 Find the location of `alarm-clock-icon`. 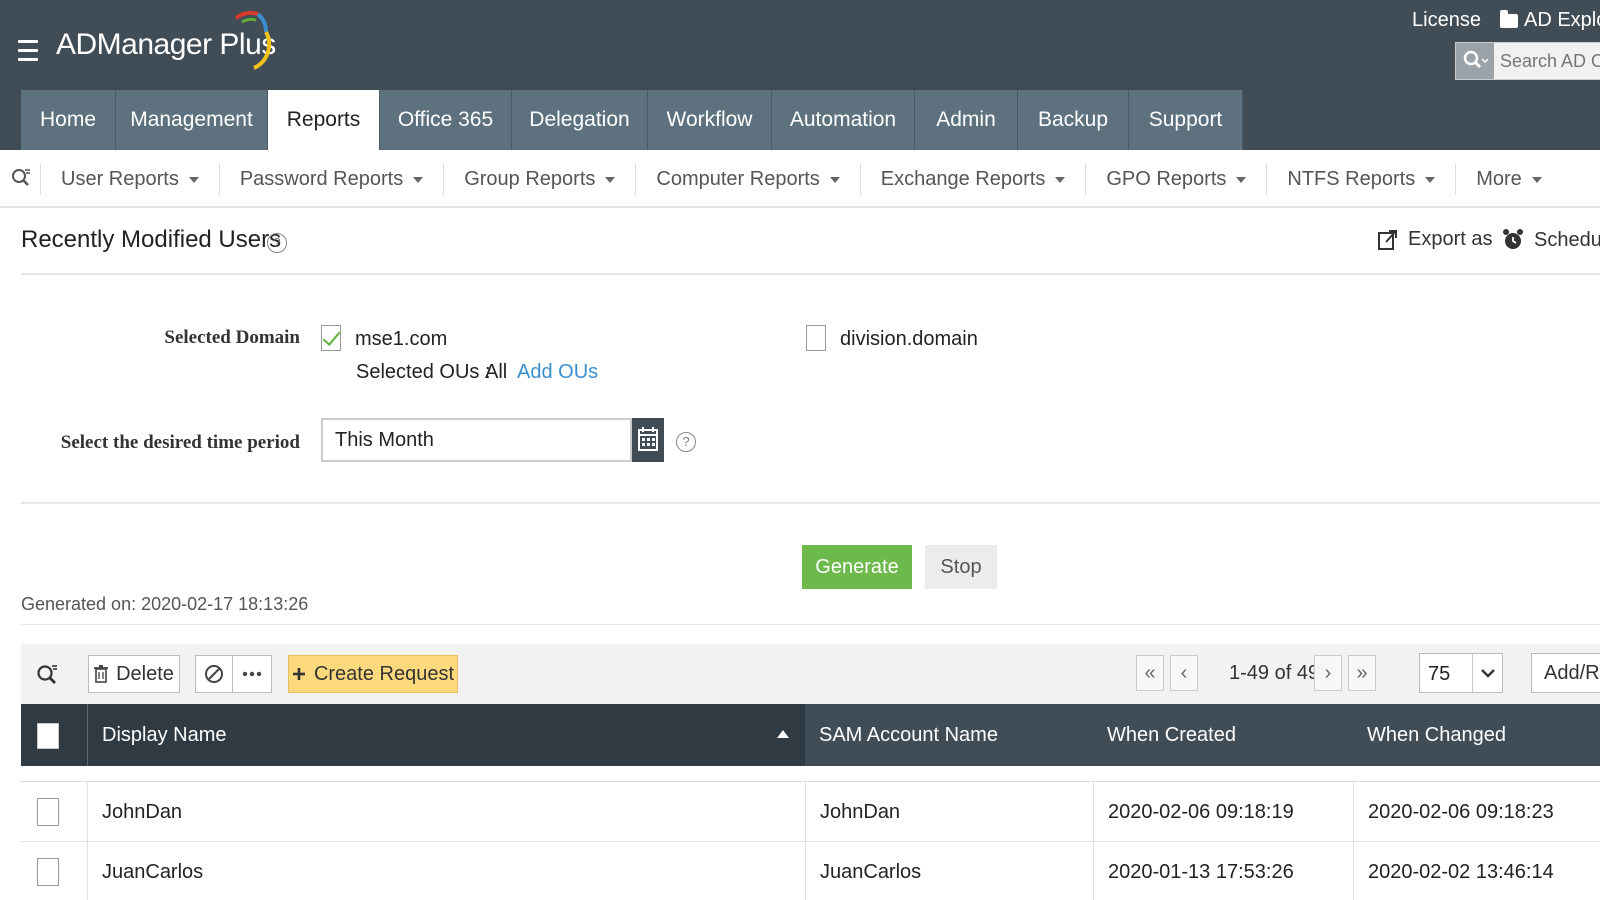

alarm-clock-icon is located at coordinates (1513, 239).